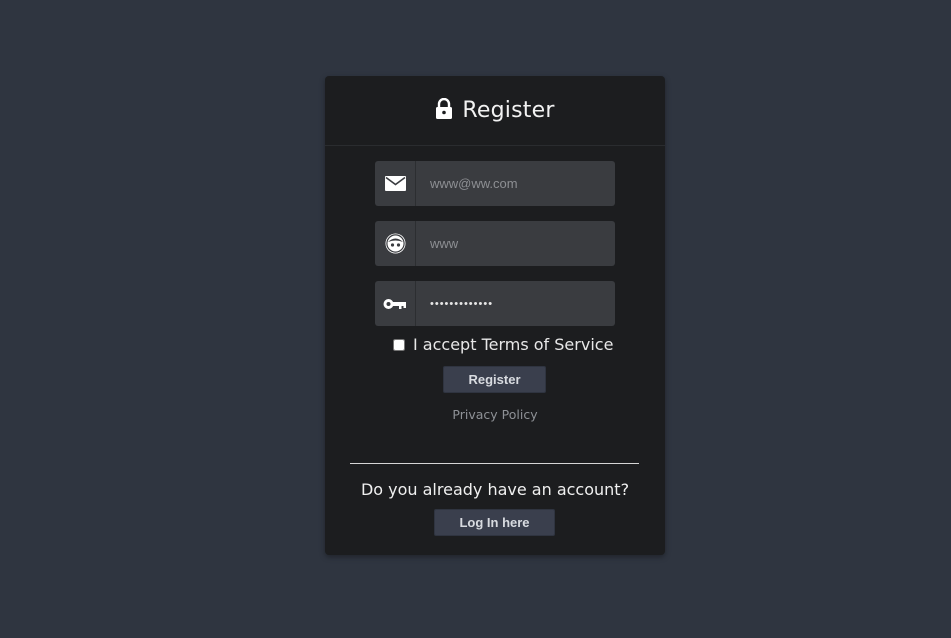 Image resolution: width=951 pixels, height=638 pixels. I want to click on card-header: Register, so click(495, 111).